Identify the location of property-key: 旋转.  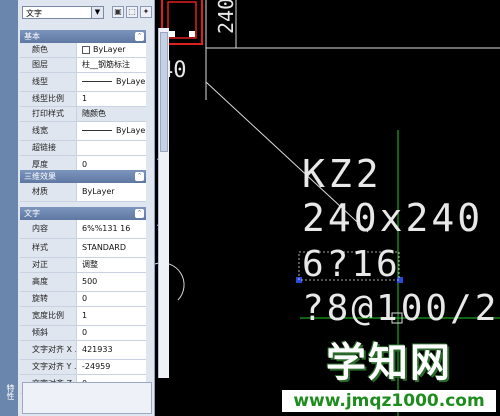
(48, 299).